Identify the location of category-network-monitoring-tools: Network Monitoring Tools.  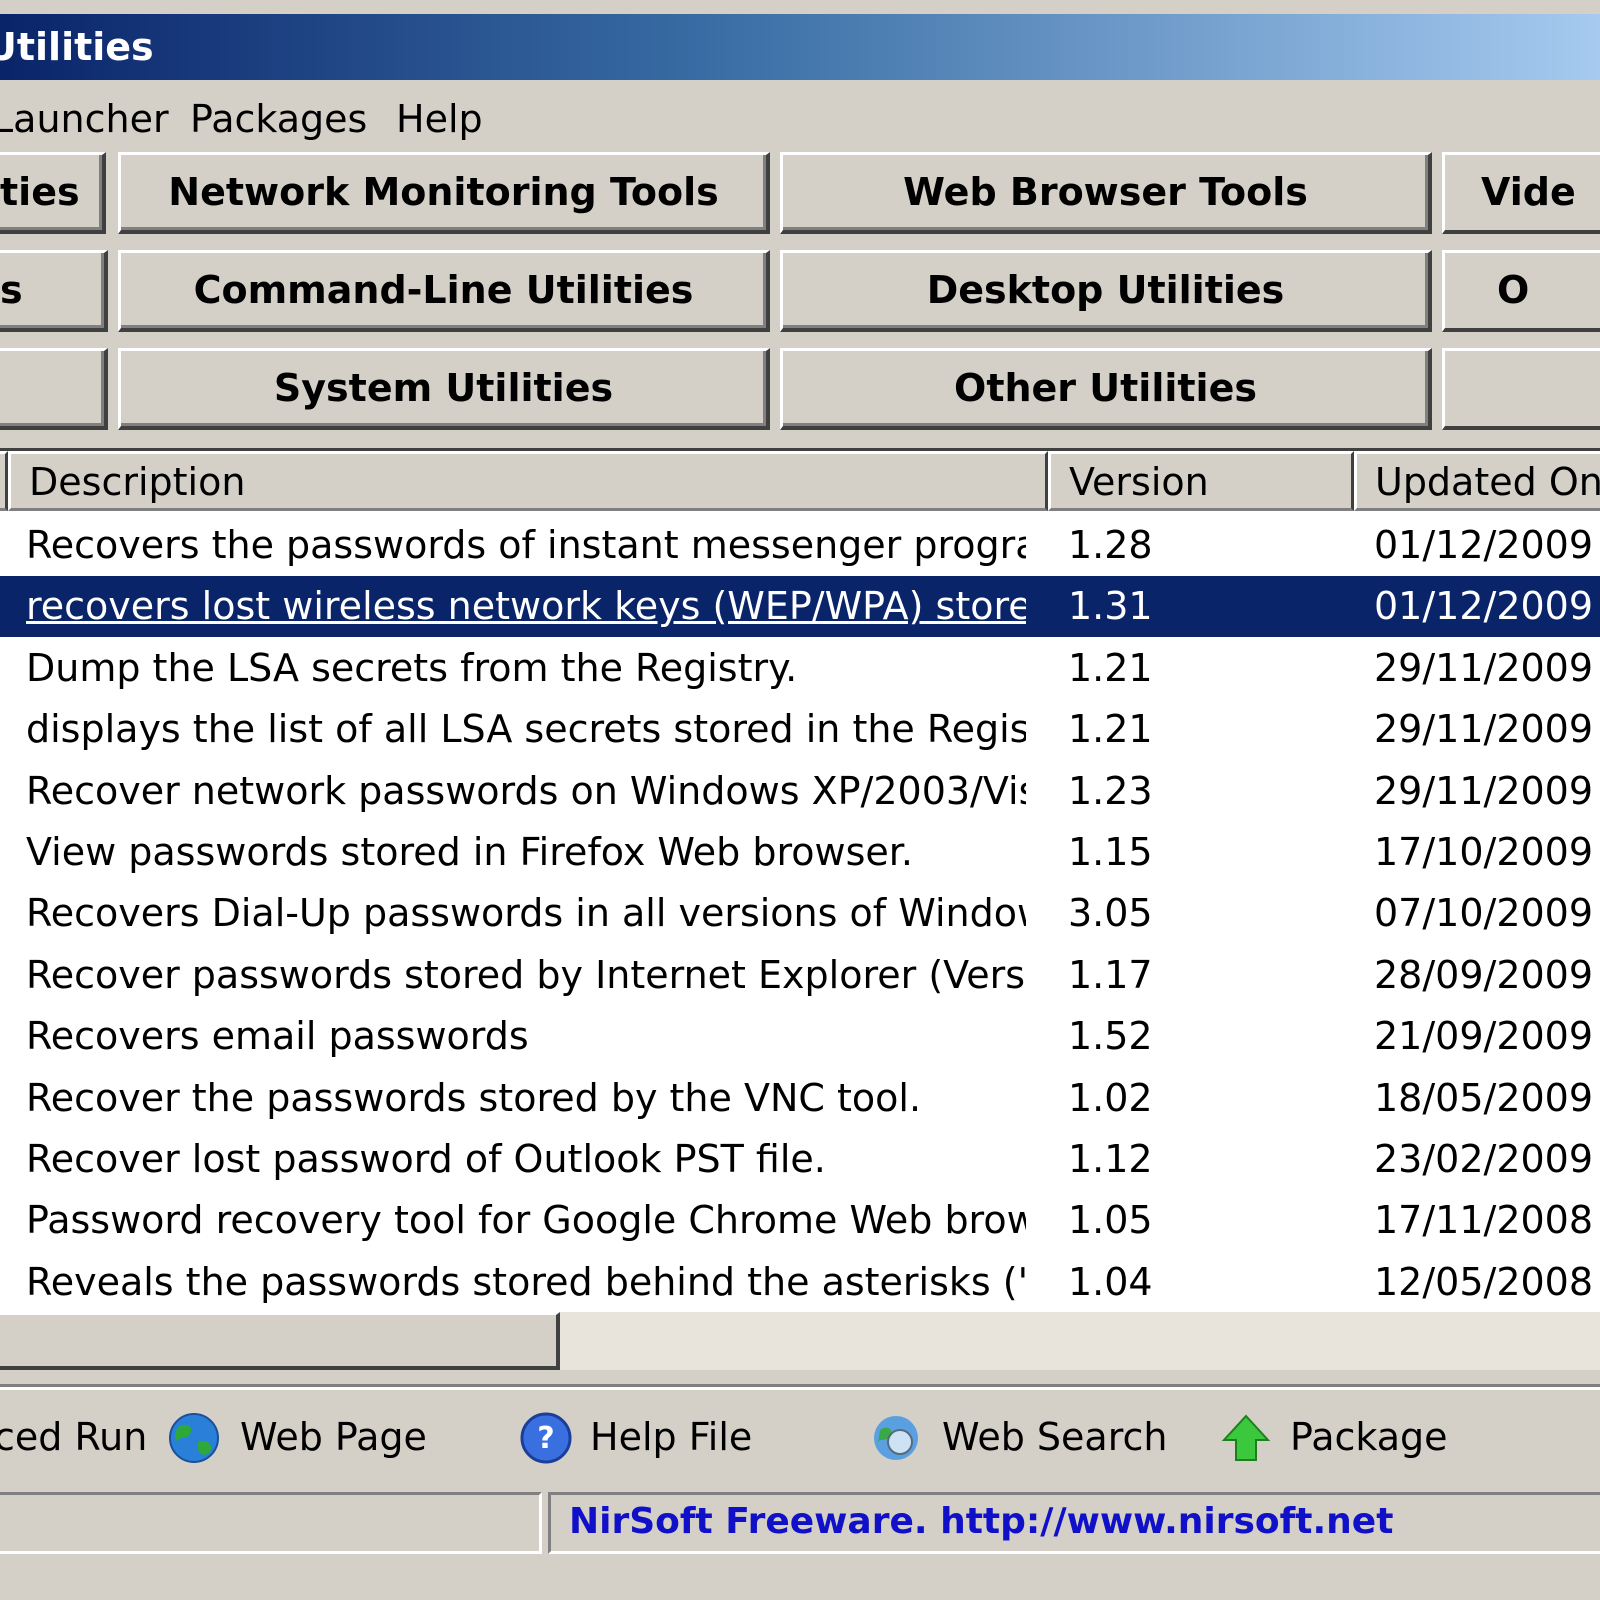
(444, 193).